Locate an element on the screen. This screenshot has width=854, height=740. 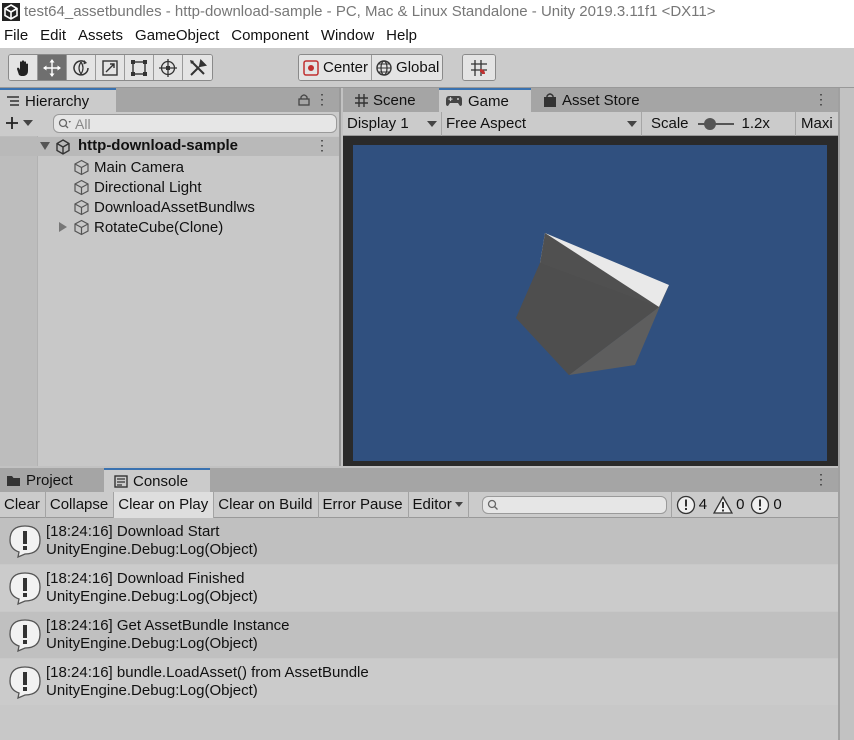
pivot-mode-button: Center is located at coordinates (336, 67).